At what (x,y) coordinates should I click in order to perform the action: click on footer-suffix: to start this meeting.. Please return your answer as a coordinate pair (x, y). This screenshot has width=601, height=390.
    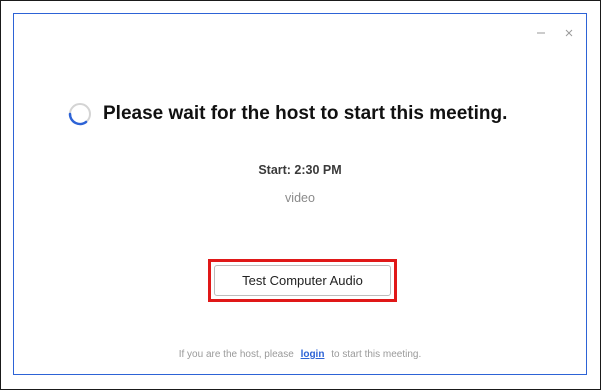
    Looking at the image, I should click on (376, 354).